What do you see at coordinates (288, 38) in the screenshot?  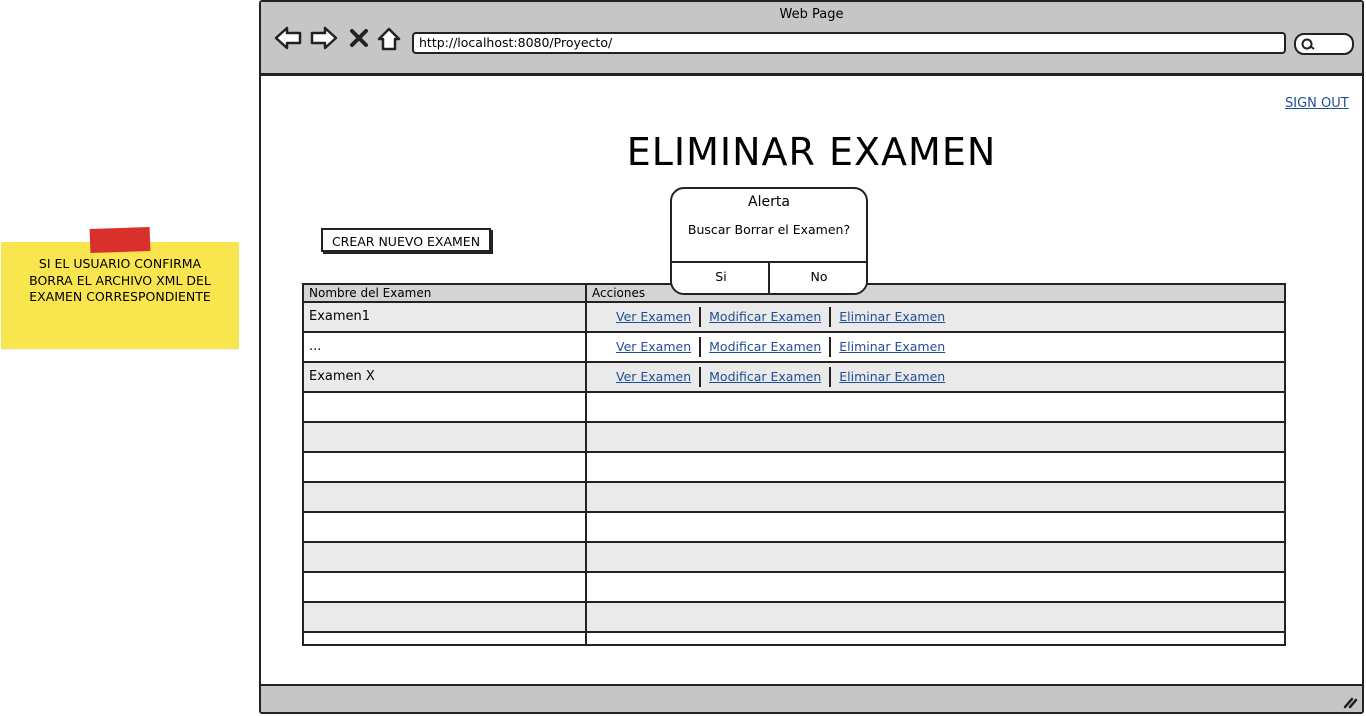 I see `back-icon` at bounding box center [288, 38].